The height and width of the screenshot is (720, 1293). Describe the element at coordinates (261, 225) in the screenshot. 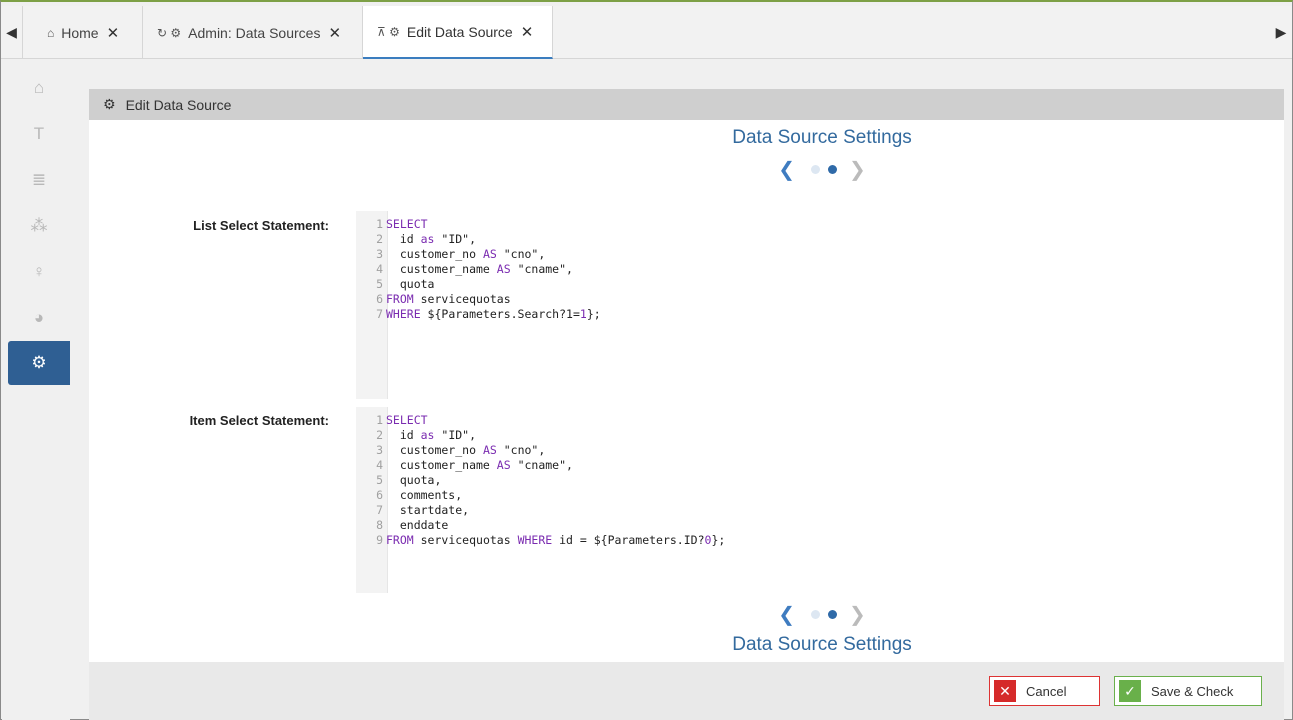

I see `list-select-label: List Select Statement:` at that location.